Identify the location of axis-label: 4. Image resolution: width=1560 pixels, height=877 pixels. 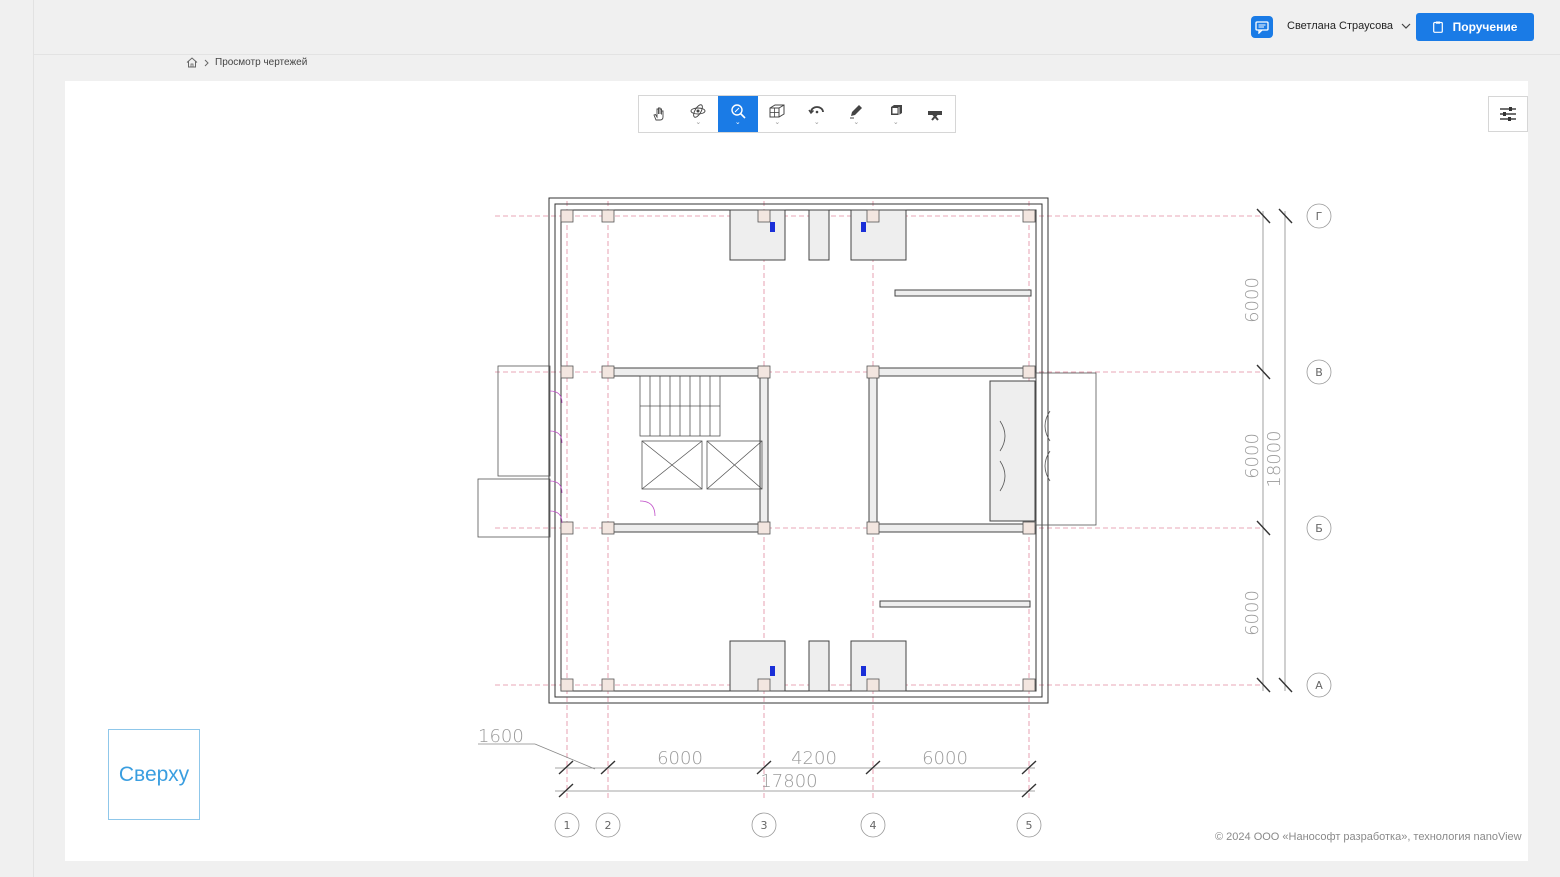
(873, 825).